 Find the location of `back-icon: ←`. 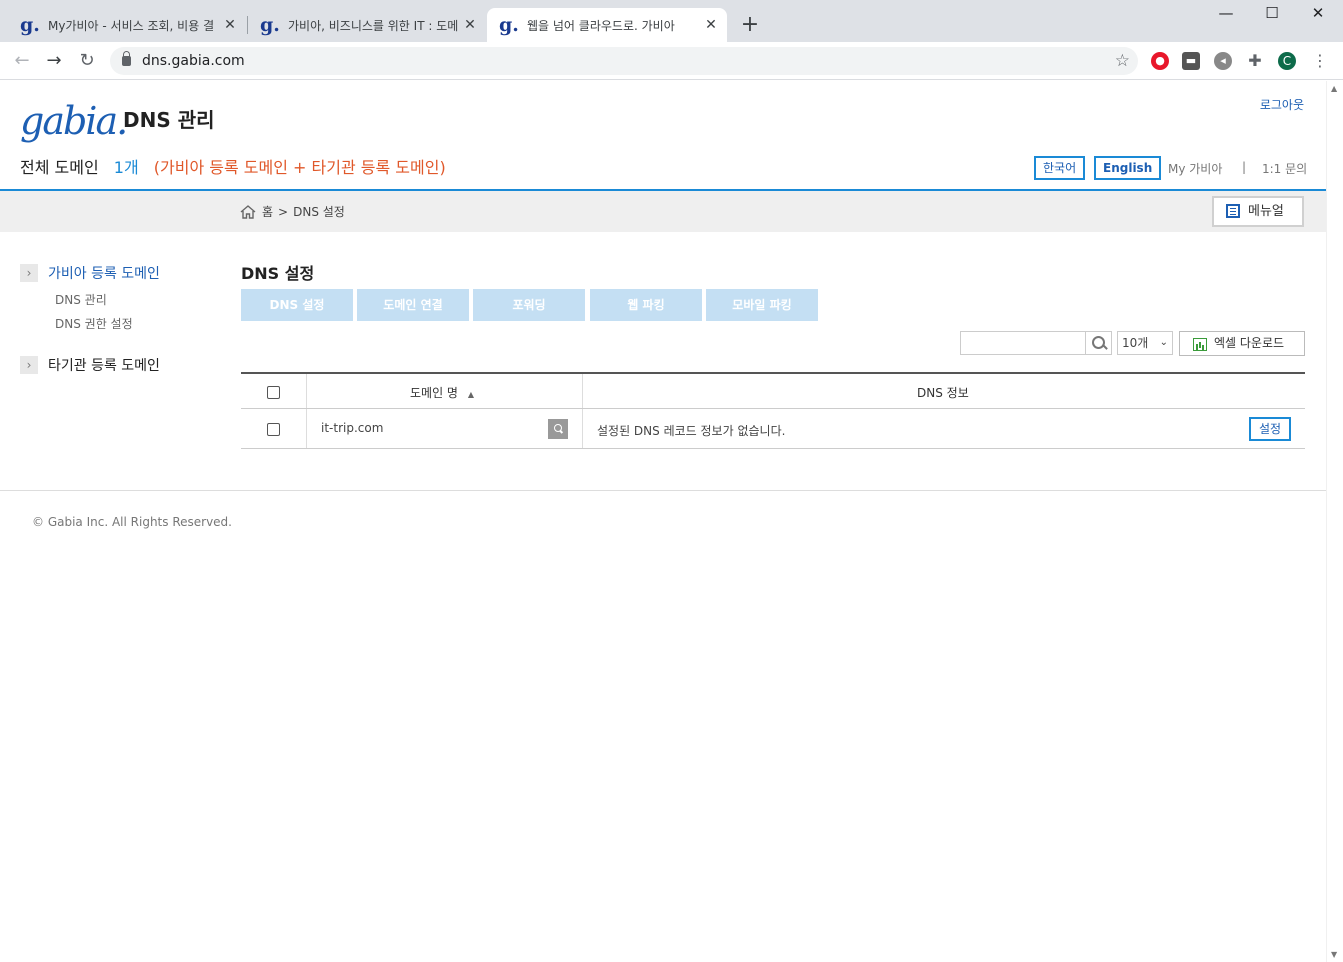

back-icon: ← is located at coordinates (22, 61).